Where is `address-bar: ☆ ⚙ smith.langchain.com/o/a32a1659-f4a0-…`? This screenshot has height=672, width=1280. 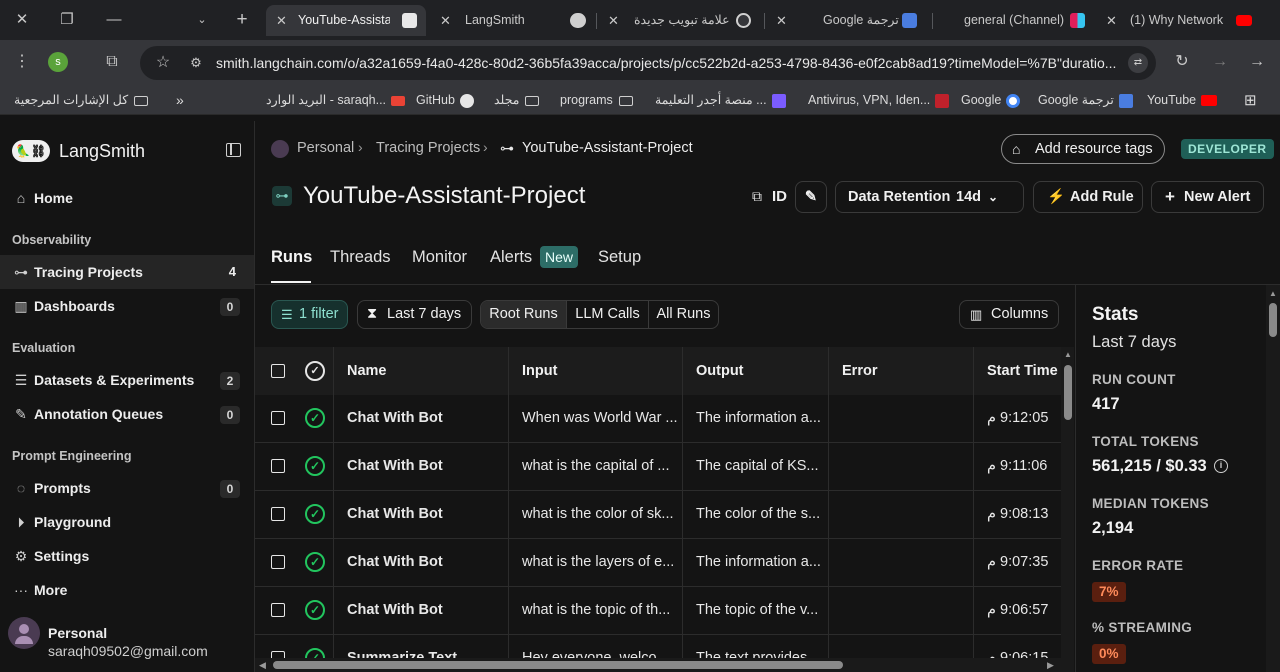
address-bar: ☆ ⚙ smith.langchain.com/o/a32a1659-f4a0-… is located at coordinates (648, 63).